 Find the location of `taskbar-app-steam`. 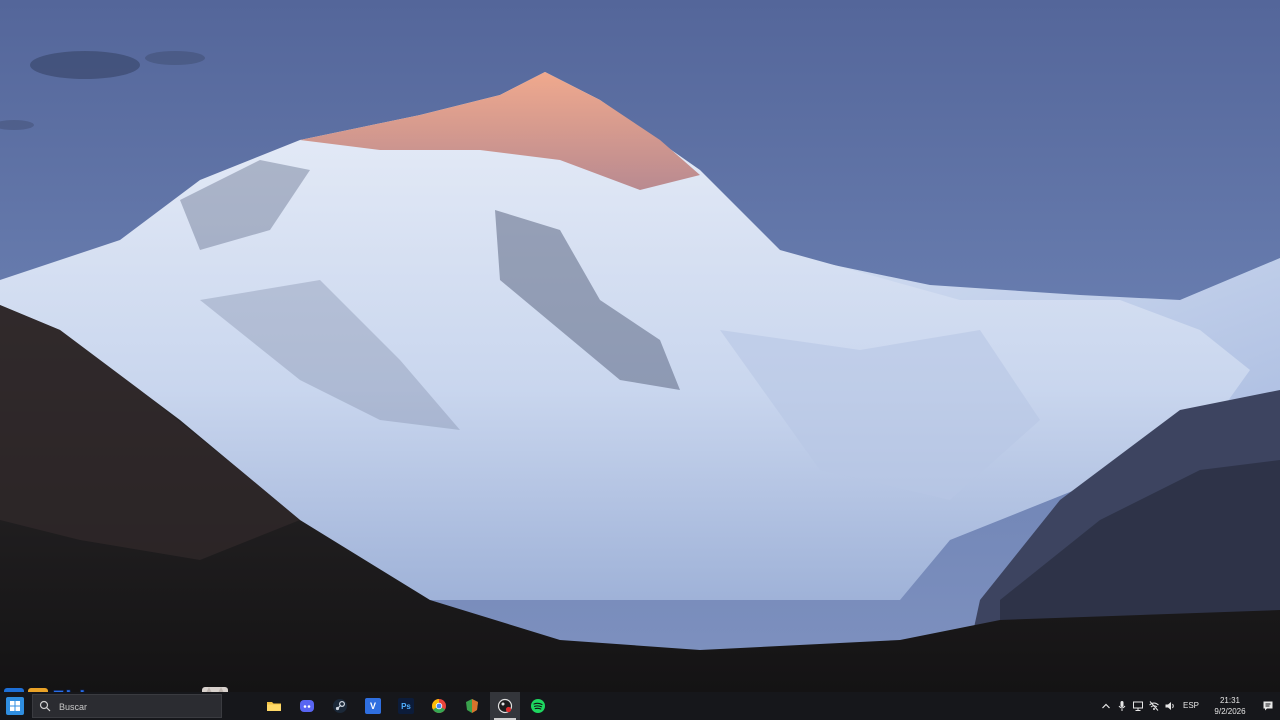

taskbar-app-steam is located at coordinates (340, 706).